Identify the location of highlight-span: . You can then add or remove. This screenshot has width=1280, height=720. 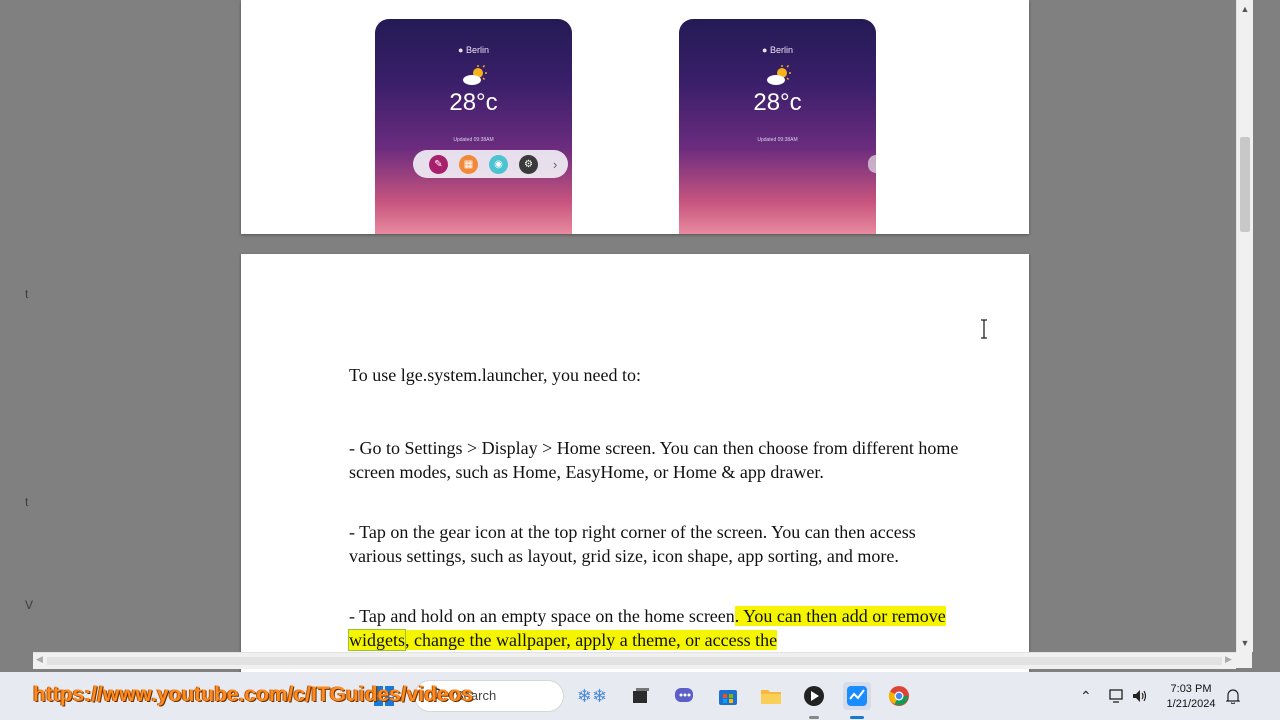
(840, 616).